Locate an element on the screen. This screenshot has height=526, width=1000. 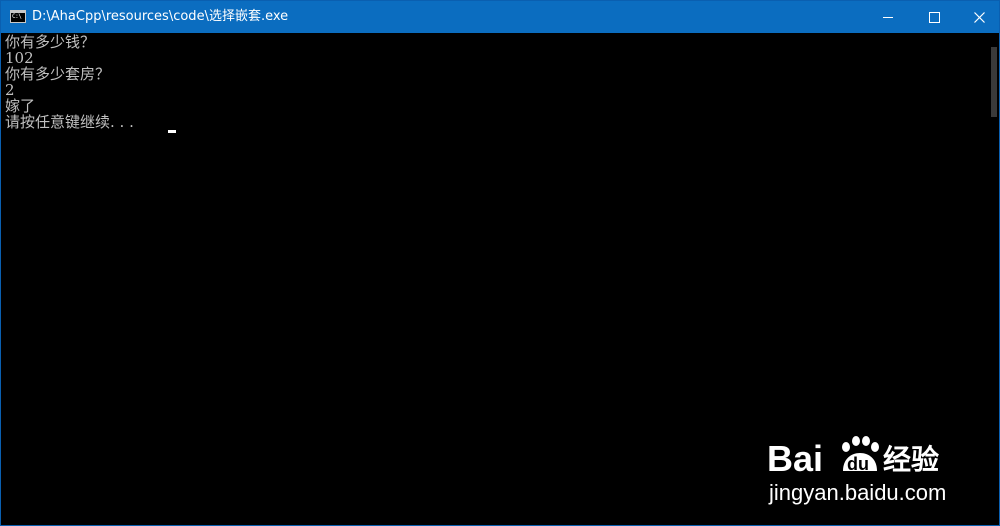
console-app-icon: C:\ is located at coordinates (18, 16).